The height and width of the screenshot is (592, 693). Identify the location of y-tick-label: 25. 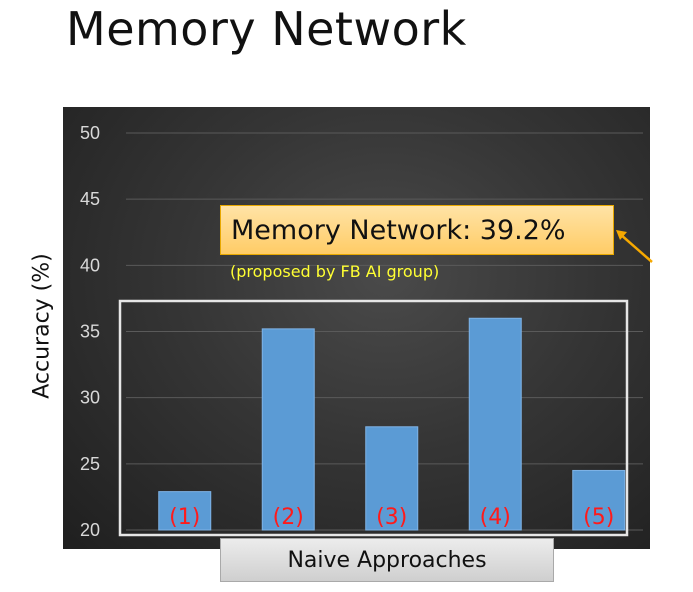
(90, 464).